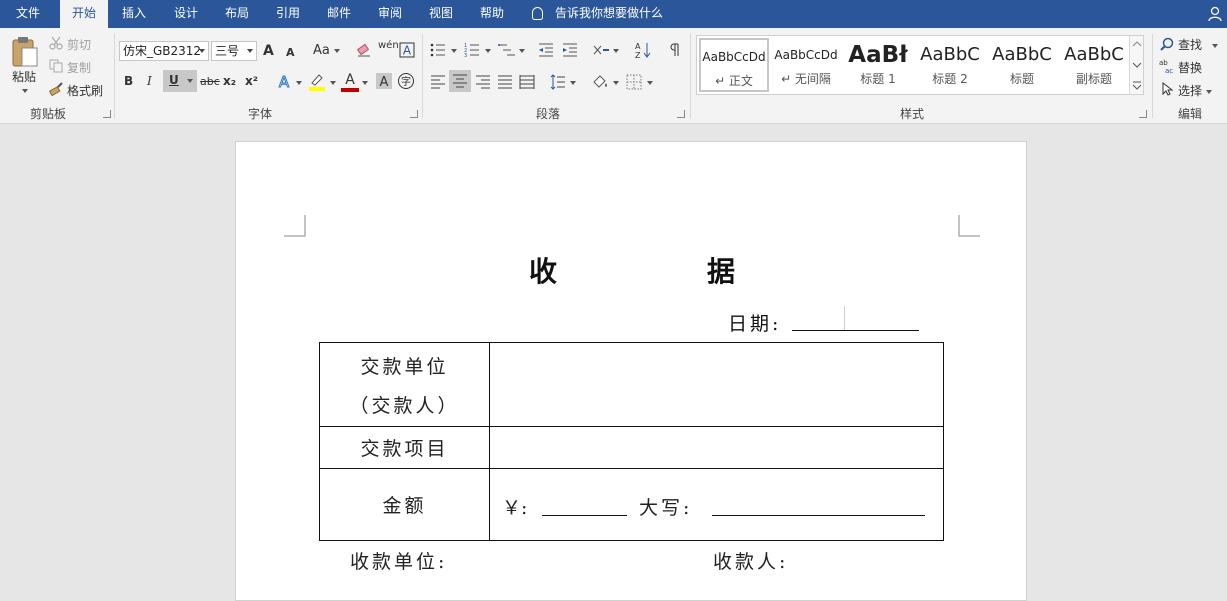 This screenshot has width=1227, height=601. Describe the element at coordinates (818, 504) in the screenshot. I see `daxie-blank` at that location.